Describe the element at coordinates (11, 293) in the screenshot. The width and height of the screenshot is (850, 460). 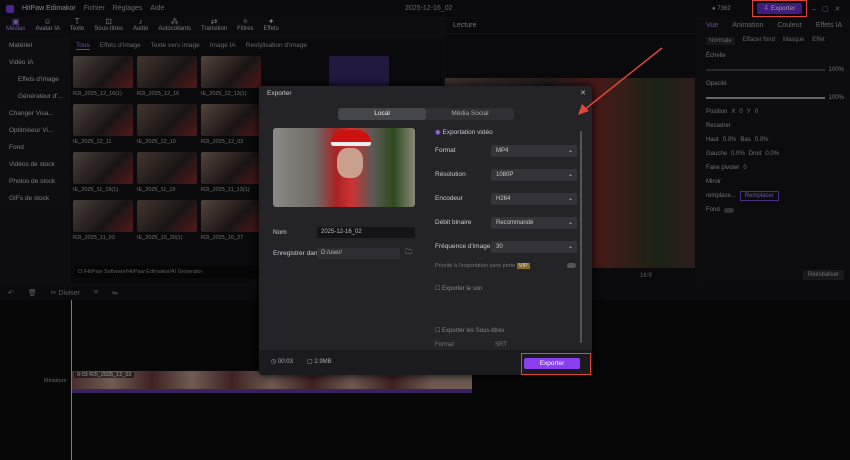
I see `undo-icon: ↶` at that location.